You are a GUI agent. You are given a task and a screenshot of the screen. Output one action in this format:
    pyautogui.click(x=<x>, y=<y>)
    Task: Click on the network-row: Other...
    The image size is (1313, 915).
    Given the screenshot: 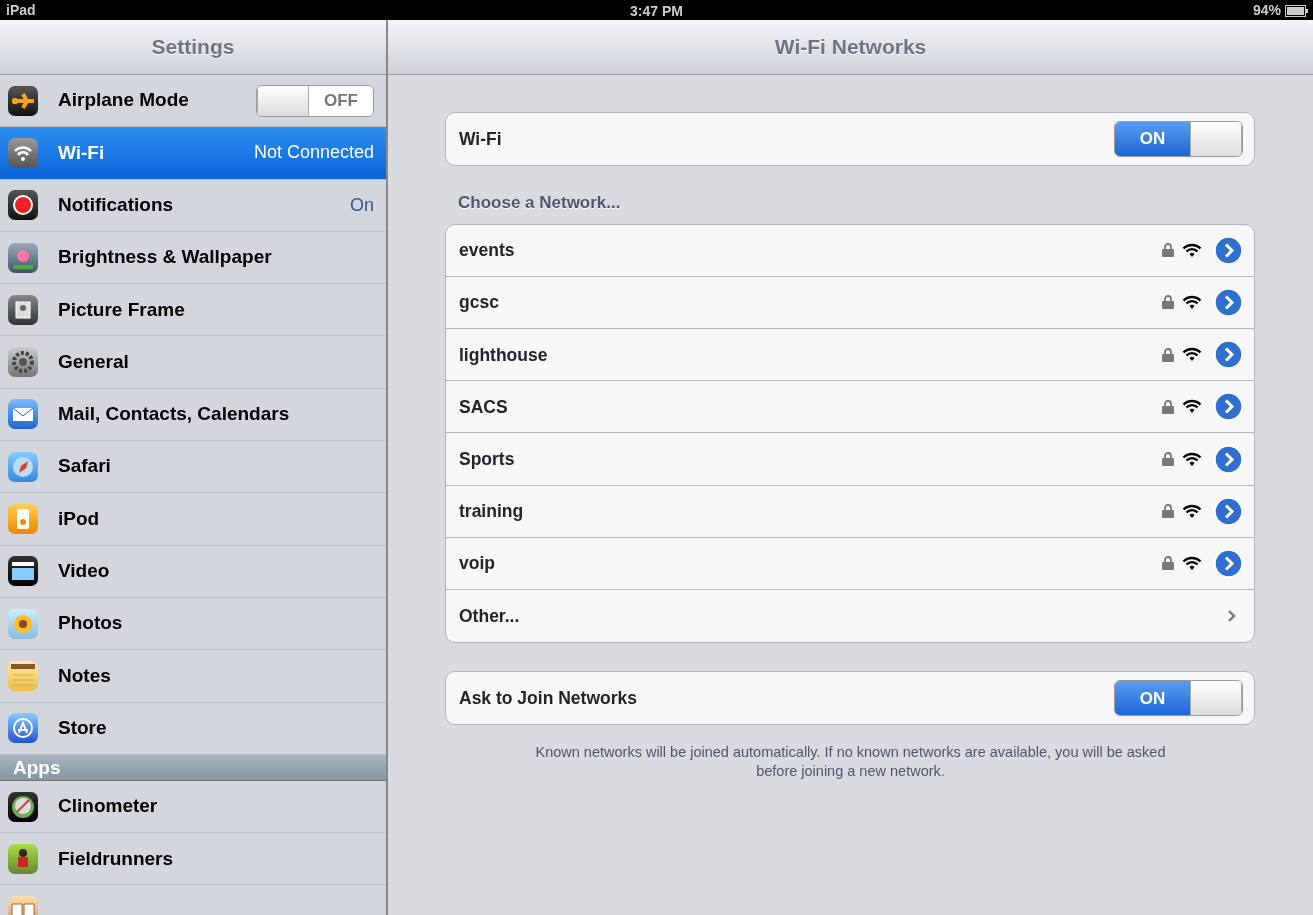 What is the action you would take?
    pyautogui.click(x=850, y=616)
    